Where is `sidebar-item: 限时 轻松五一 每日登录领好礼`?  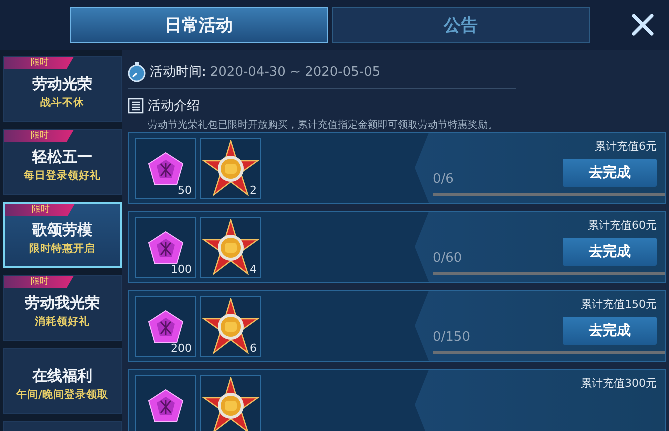
sidebar-item: 限时 轻松五一 每日登录领好礼 is located at coordinates (62, 162).